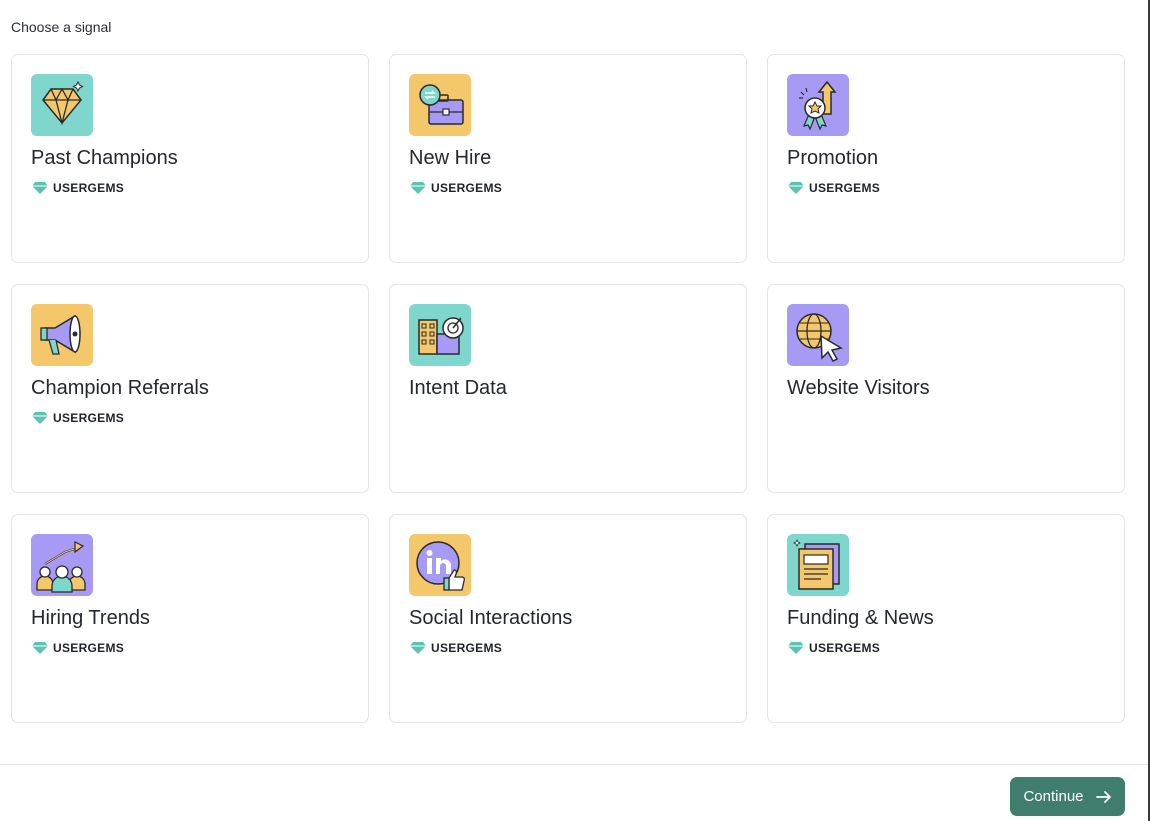 The height and width of the screenshot is (821, 1150). What do you see at coordinates (860, 618) in the screenshot?
I see `card-title: Funding & News` at bounding box center [860, 618].